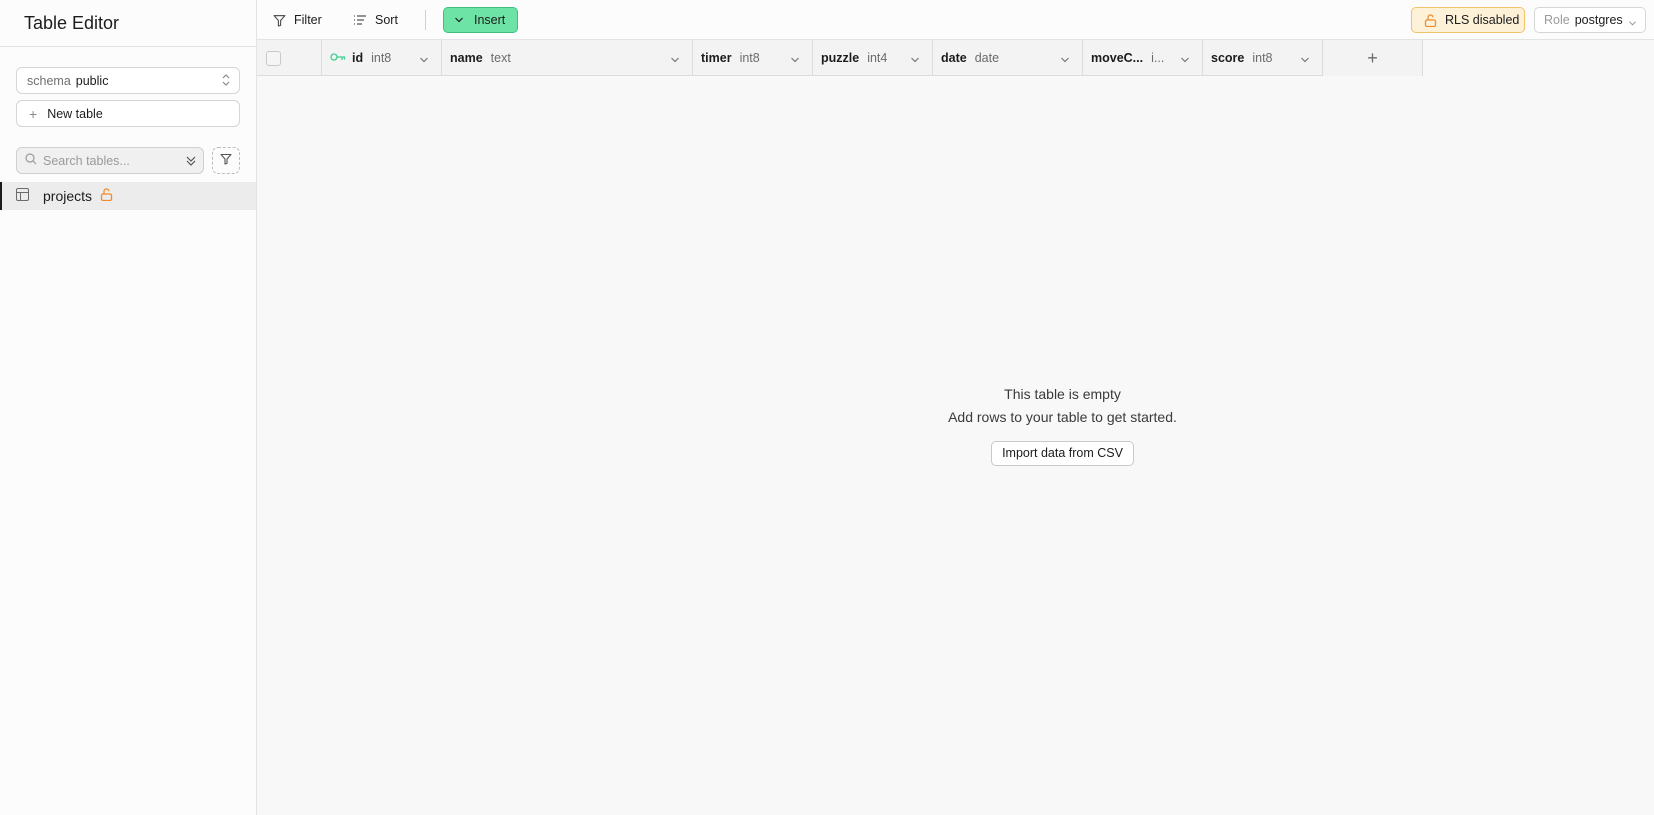 This screenshot has height=815, width=1654. Describe the element at coordinates (92, 80) in the screenshot. I see `schema-value: public` at that location.